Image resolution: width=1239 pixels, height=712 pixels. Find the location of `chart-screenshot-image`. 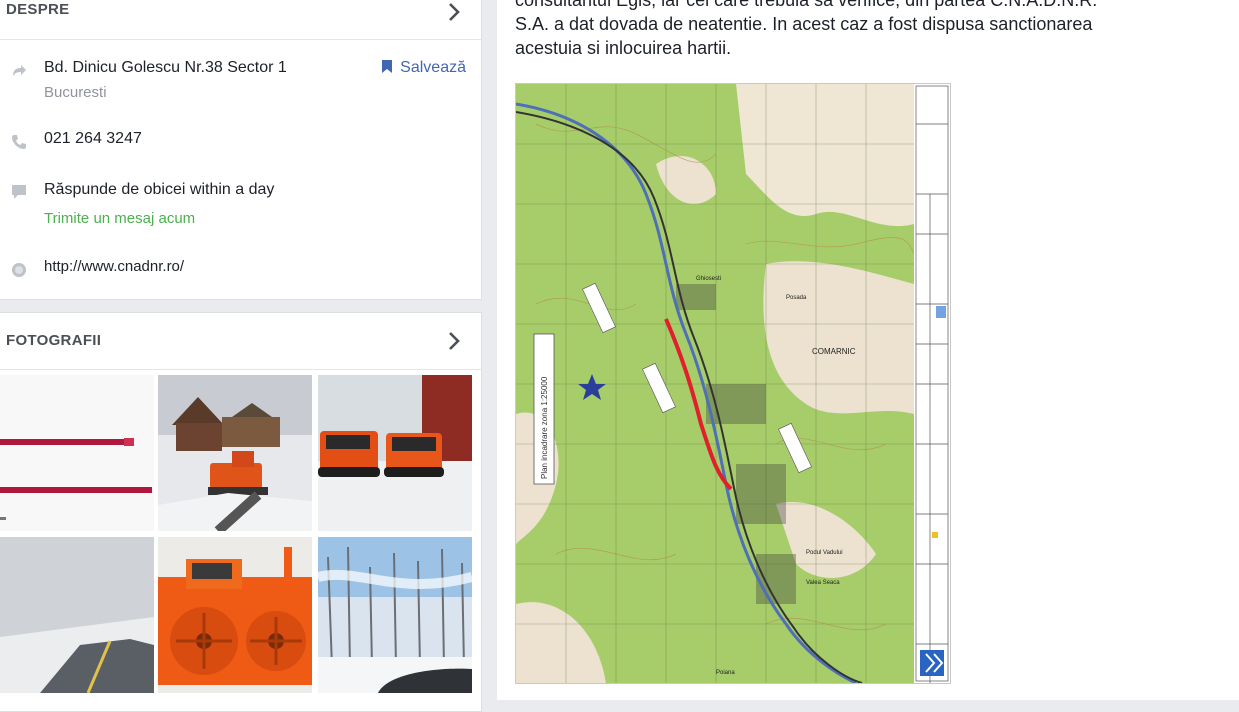

chart-screenshot-image is located at coordinates (77, 453).